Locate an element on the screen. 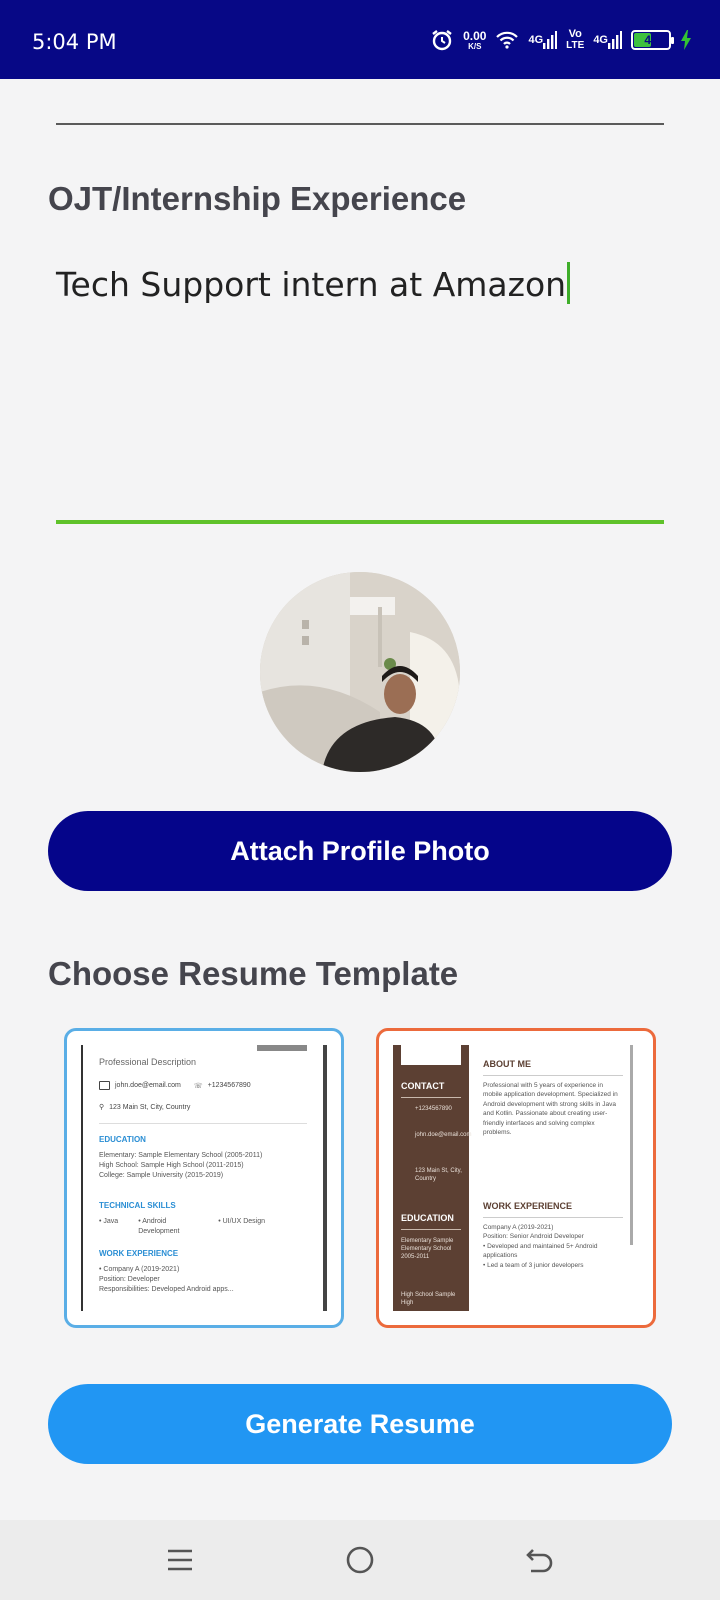 The height and width of the screenshot is (1600, 720). tpl2-email: john.doe@email.com is located at coordinates (443, 1135).